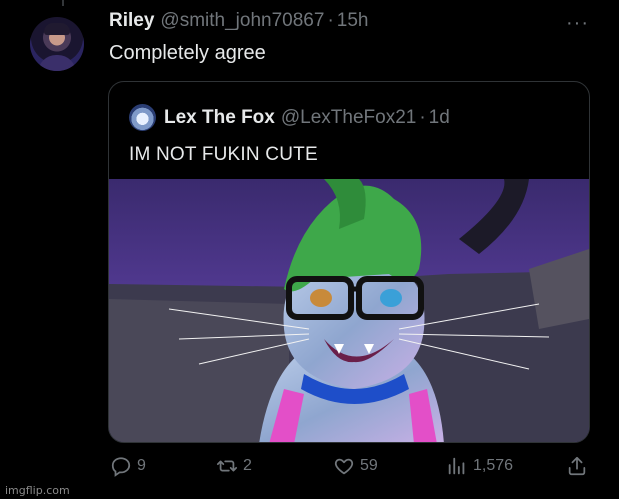  I want to click on reply-icon, so click(121, 467).